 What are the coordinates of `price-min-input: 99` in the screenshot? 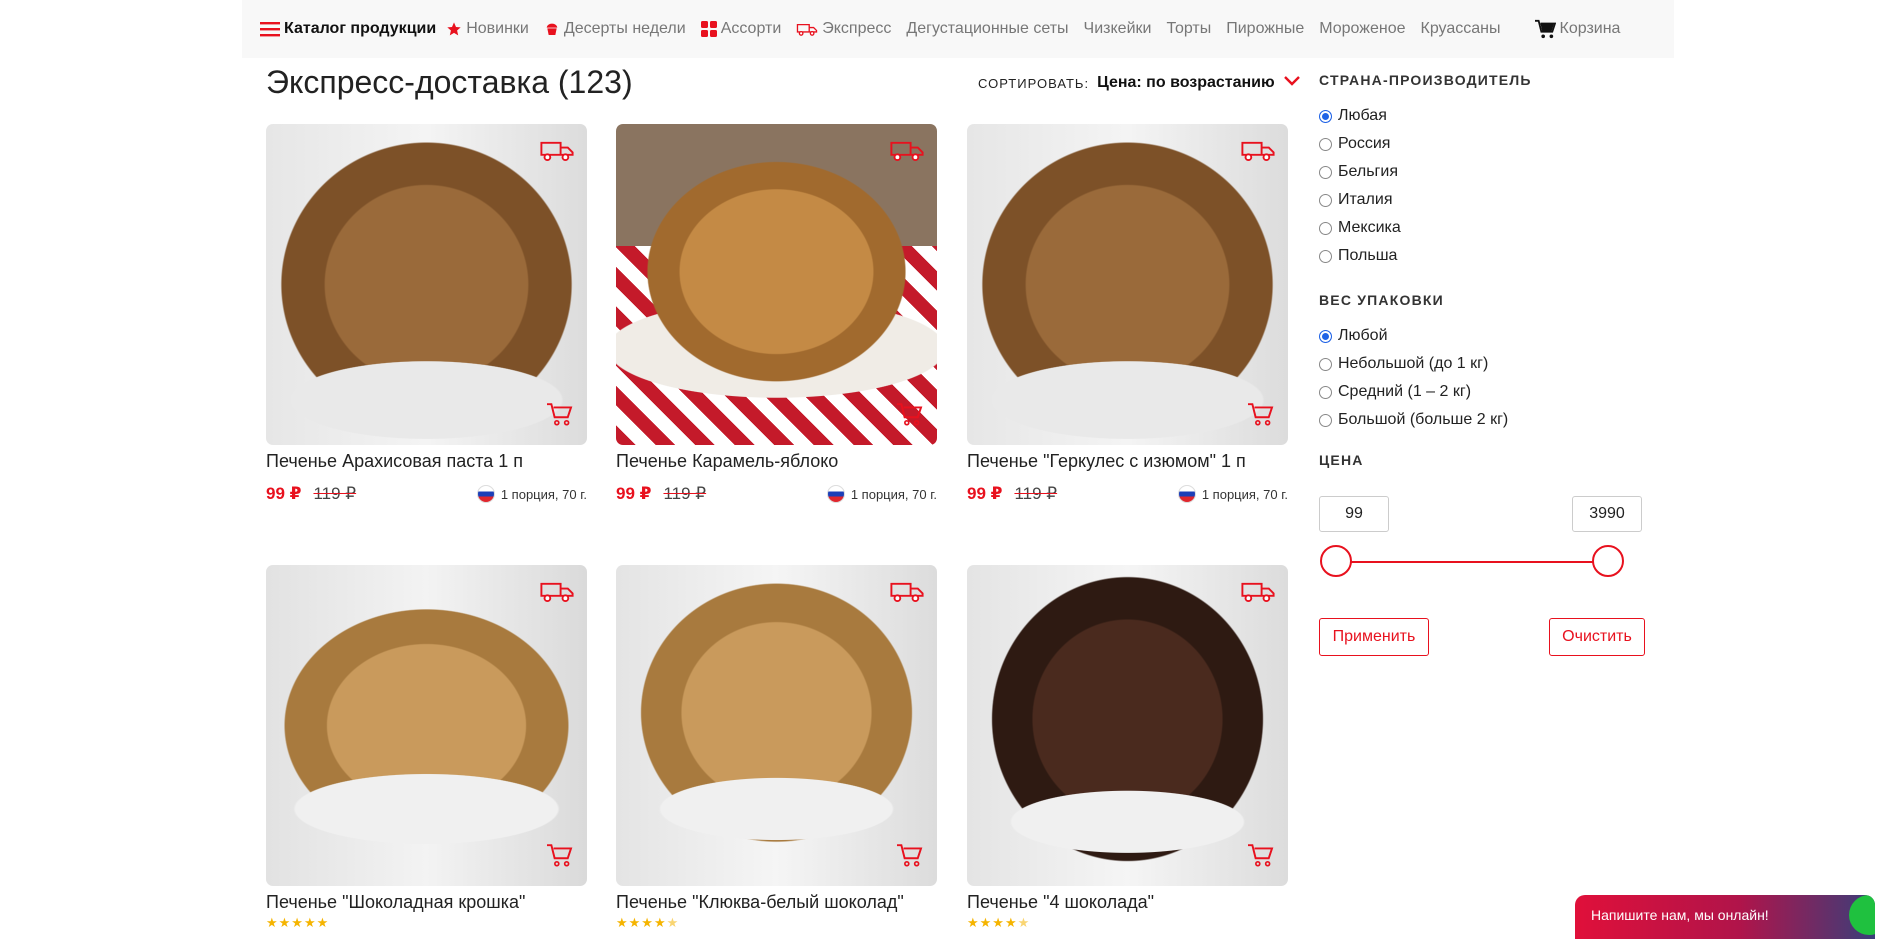 It's located at (1354, 514).